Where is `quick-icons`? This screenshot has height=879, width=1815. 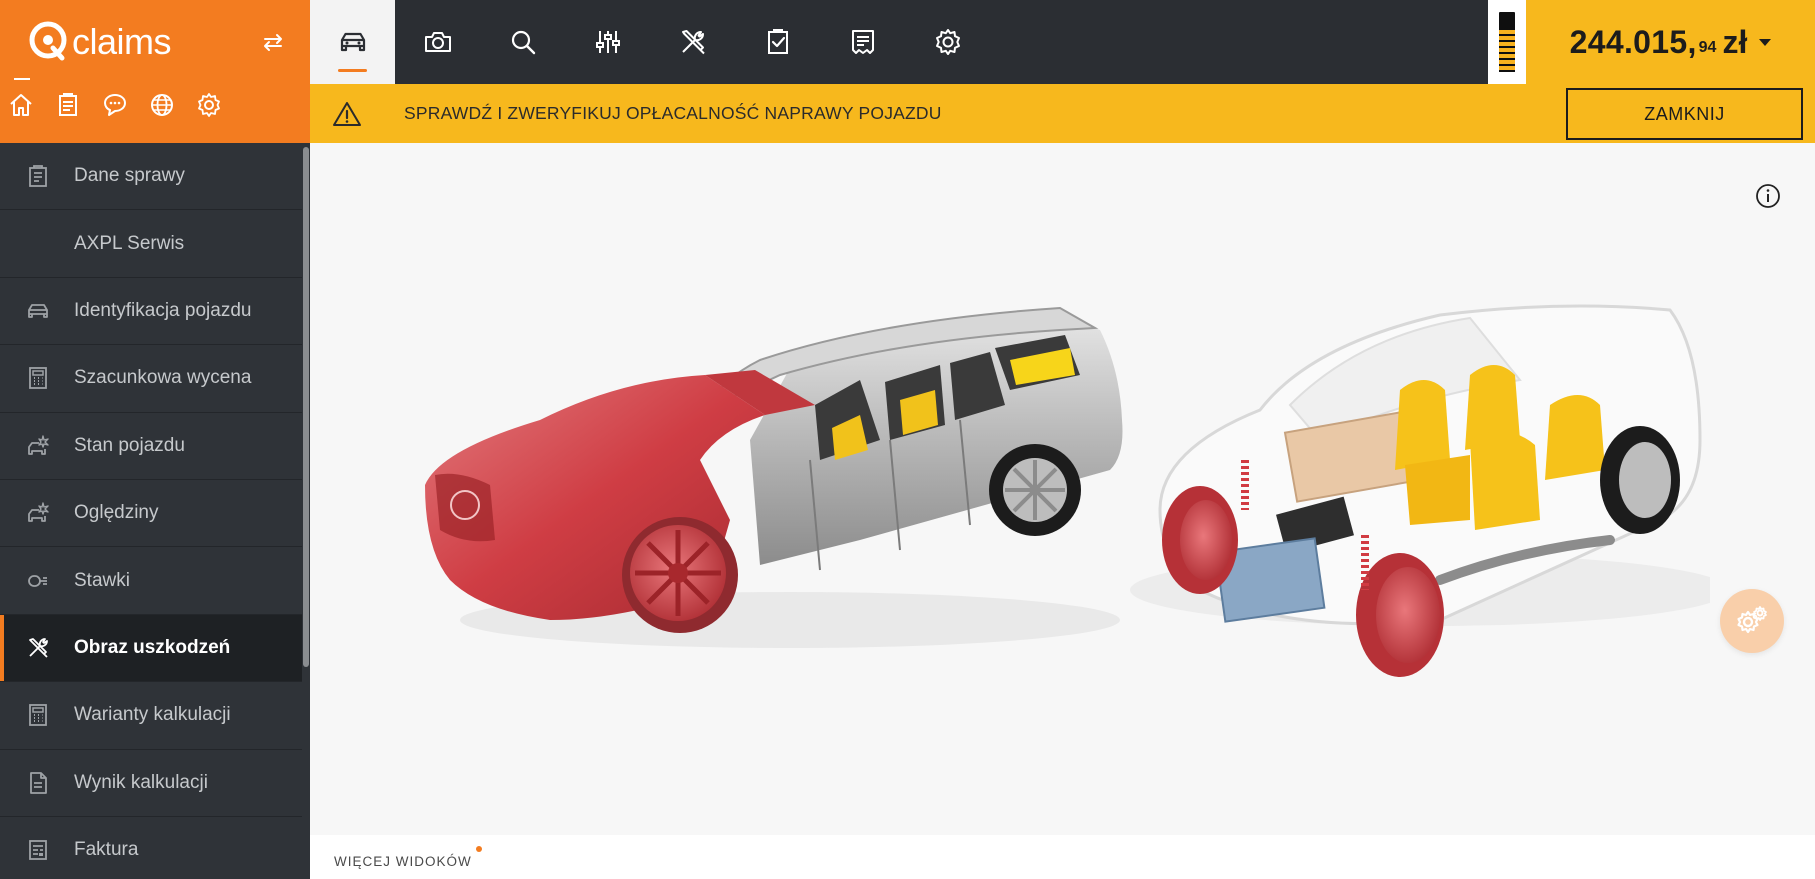 quick-icons is located at coordinates (115, 105).